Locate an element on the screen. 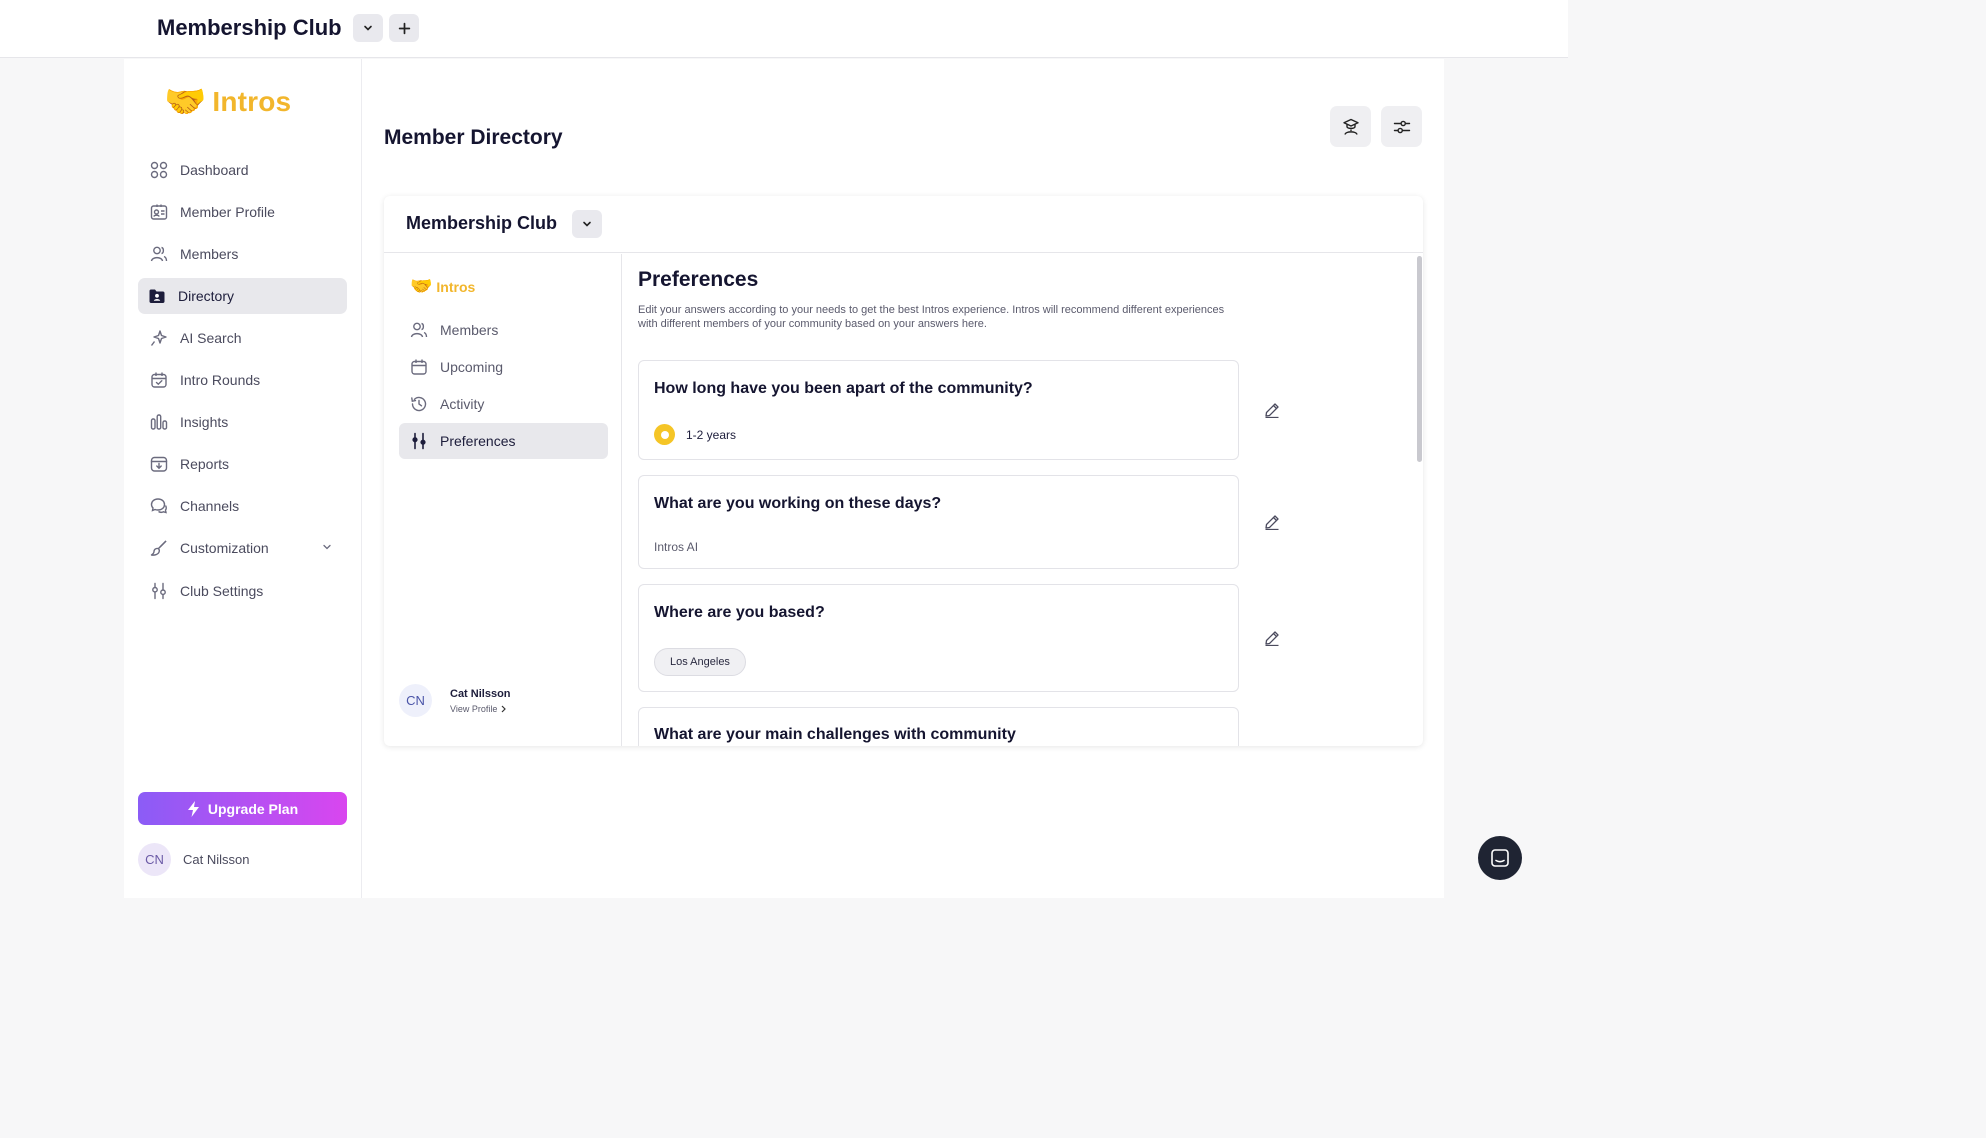 This screenshot has height=1138, width=1986. add-workspace-button is located at coordinates (404, 28).